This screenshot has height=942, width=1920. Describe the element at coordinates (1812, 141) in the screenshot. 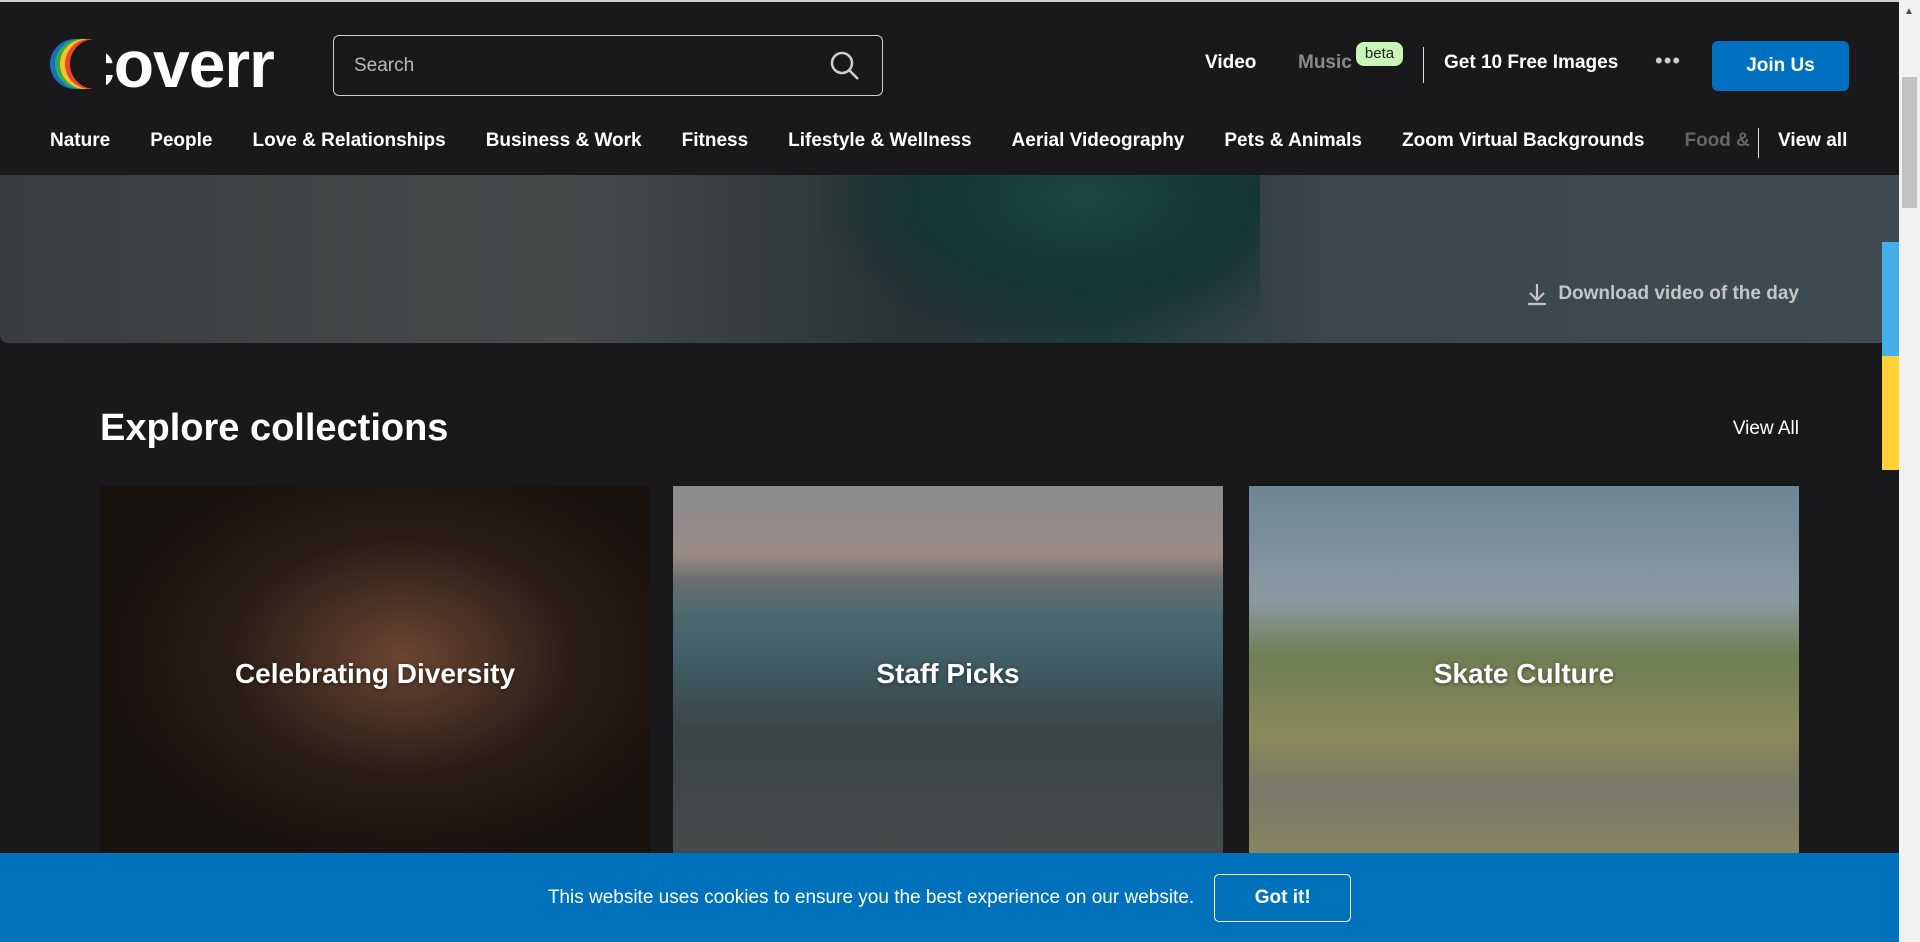

I see `view-all-categories-link: View all` at that location.